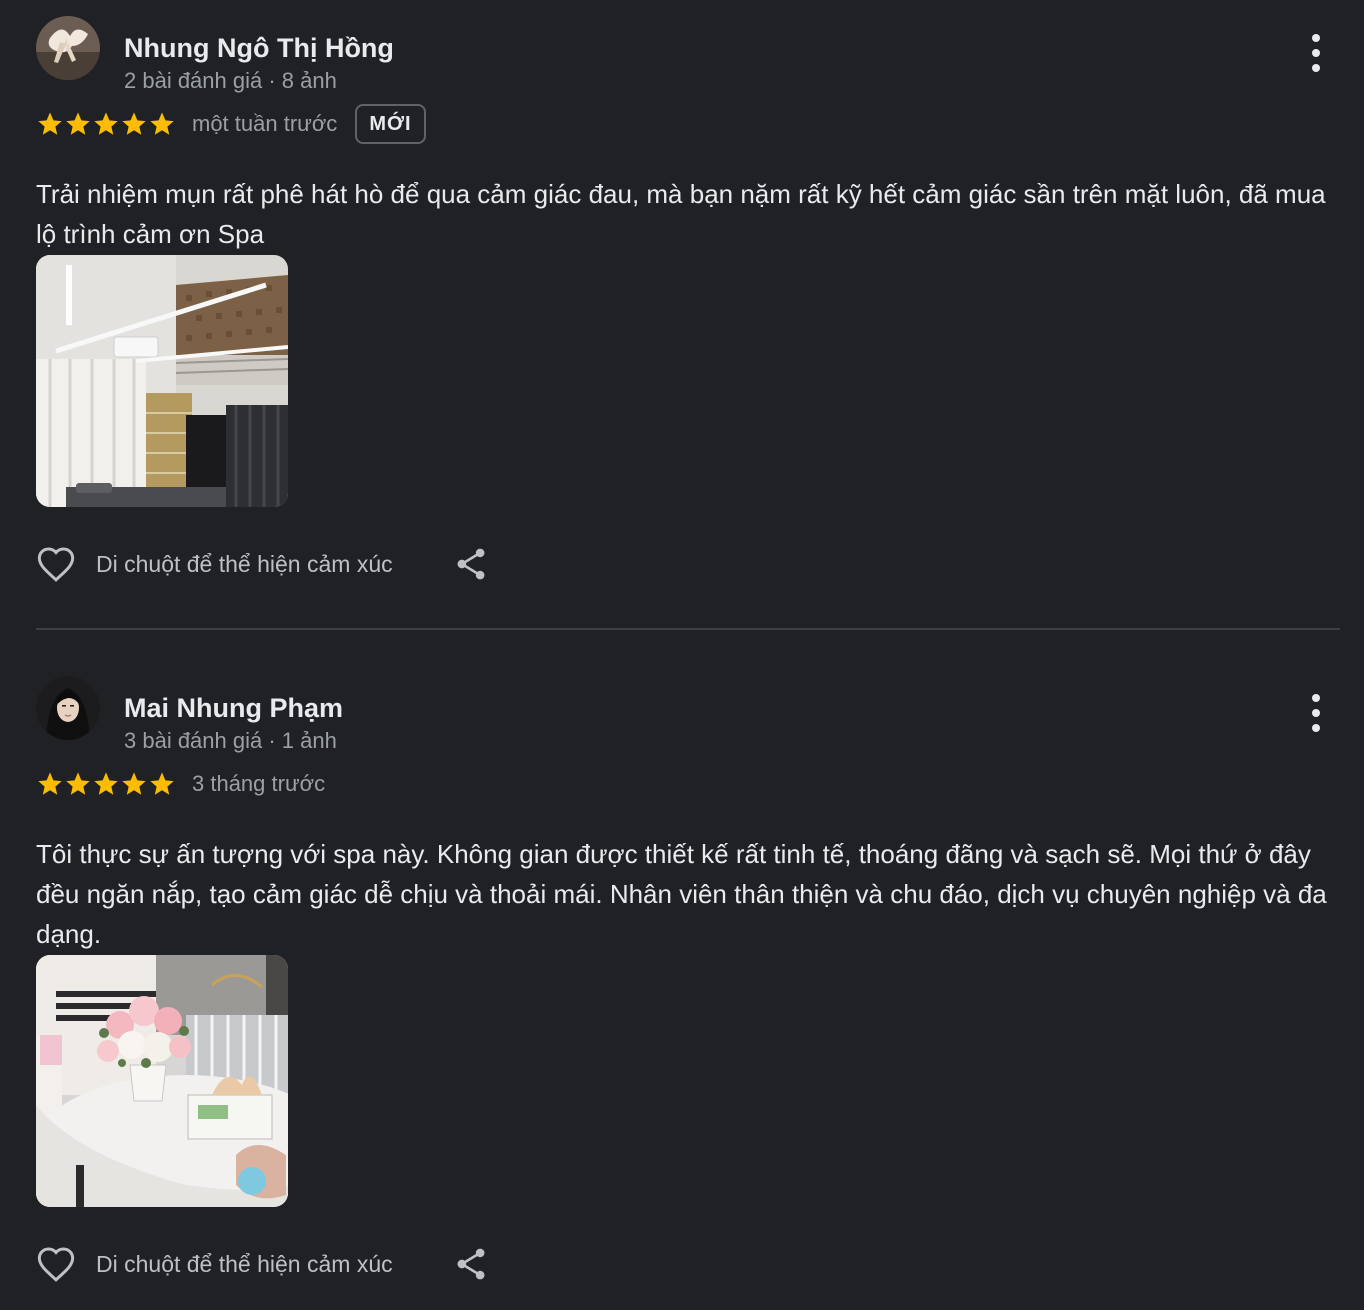 The image size is (1364, 1310). I want to click on author-meta: 3 bài đánh giá · 1 ảnh, so click(230, 740).